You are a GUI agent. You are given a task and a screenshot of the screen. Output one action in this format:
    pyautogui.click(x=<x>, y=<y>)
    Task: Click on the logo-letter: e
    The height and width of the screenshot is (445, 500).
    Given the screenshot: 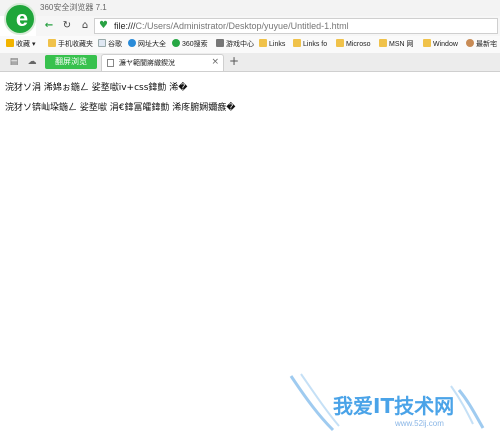 What is the action you would take?
    pyautogui.click(x=22, y=18)
    